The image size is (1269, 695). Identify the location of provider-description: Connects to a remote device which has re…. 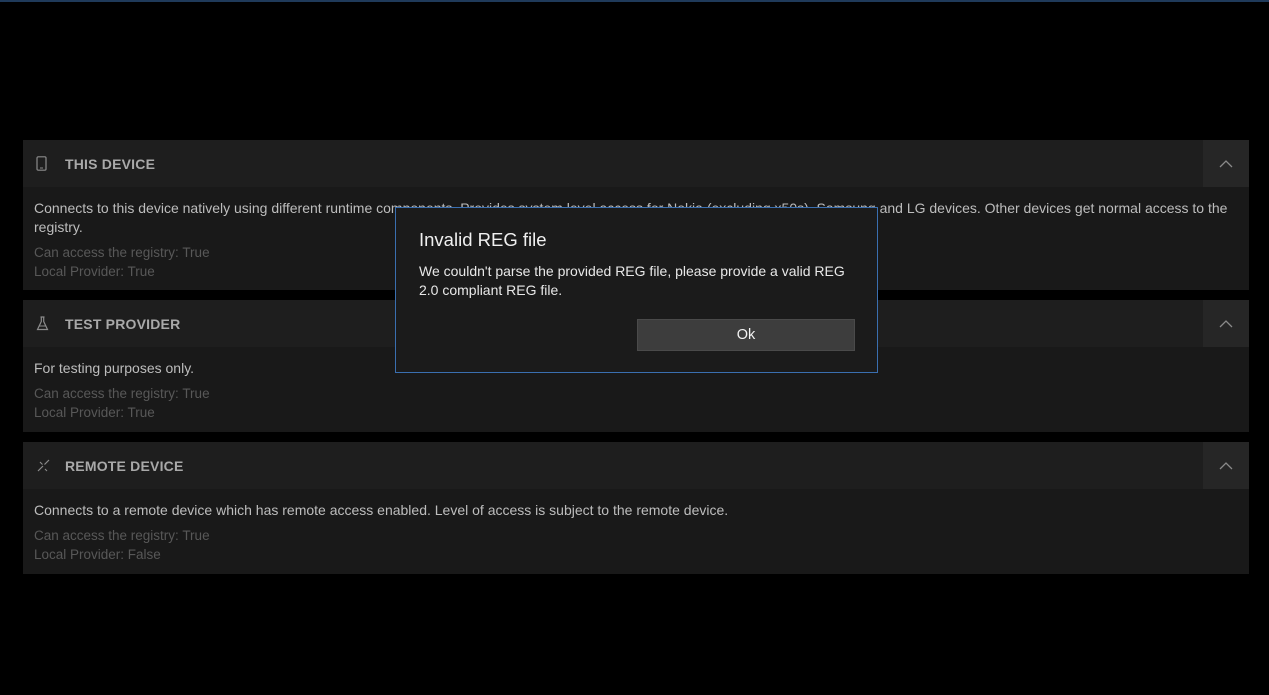
(381, 510).